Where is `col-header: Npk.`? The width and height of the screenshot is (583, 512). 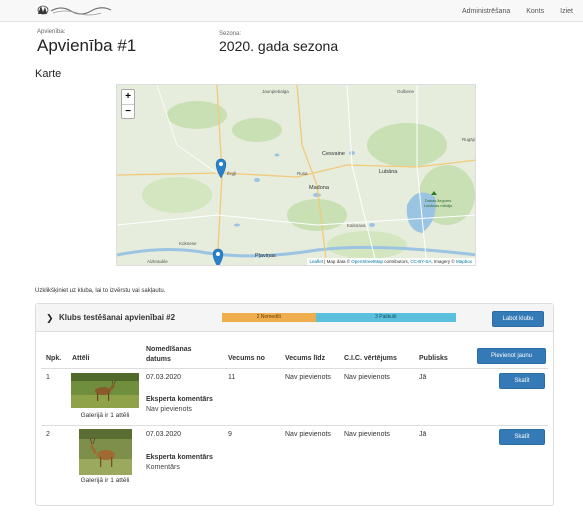 col-header: Npk. is located at coordinates (54, 358).